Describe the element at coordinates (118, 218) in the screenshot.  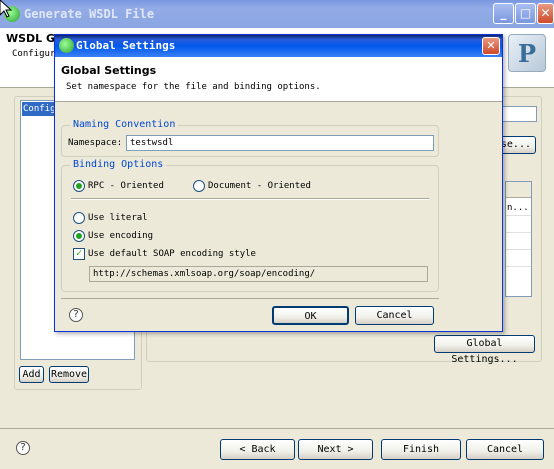
I see `literal-label: Use literal` at that location.